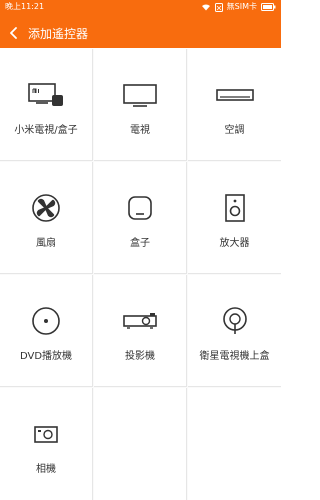  I want to click on camera-icon, so click(46, 434).